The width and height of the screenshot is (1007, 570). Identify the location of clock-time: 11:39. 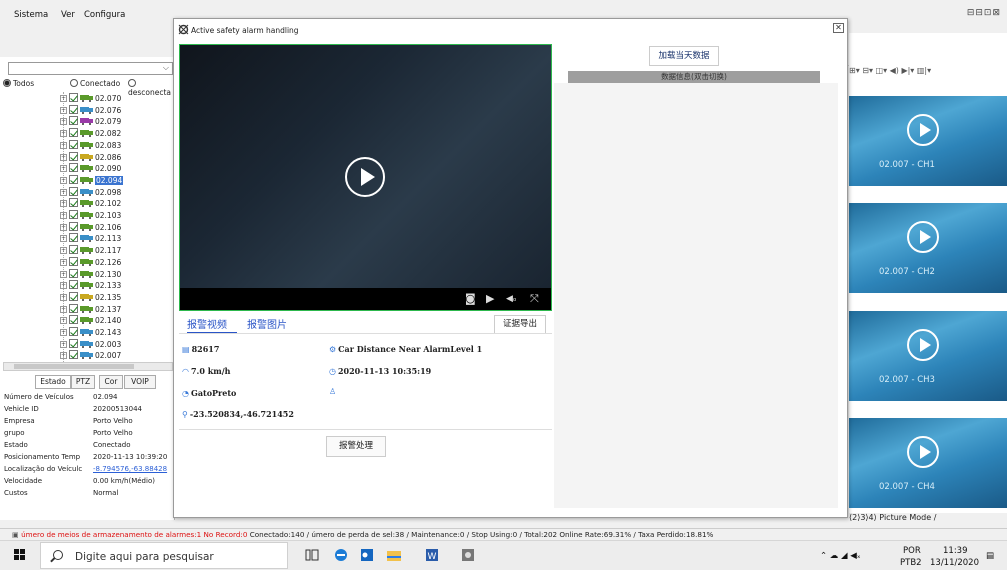
(955, 551).